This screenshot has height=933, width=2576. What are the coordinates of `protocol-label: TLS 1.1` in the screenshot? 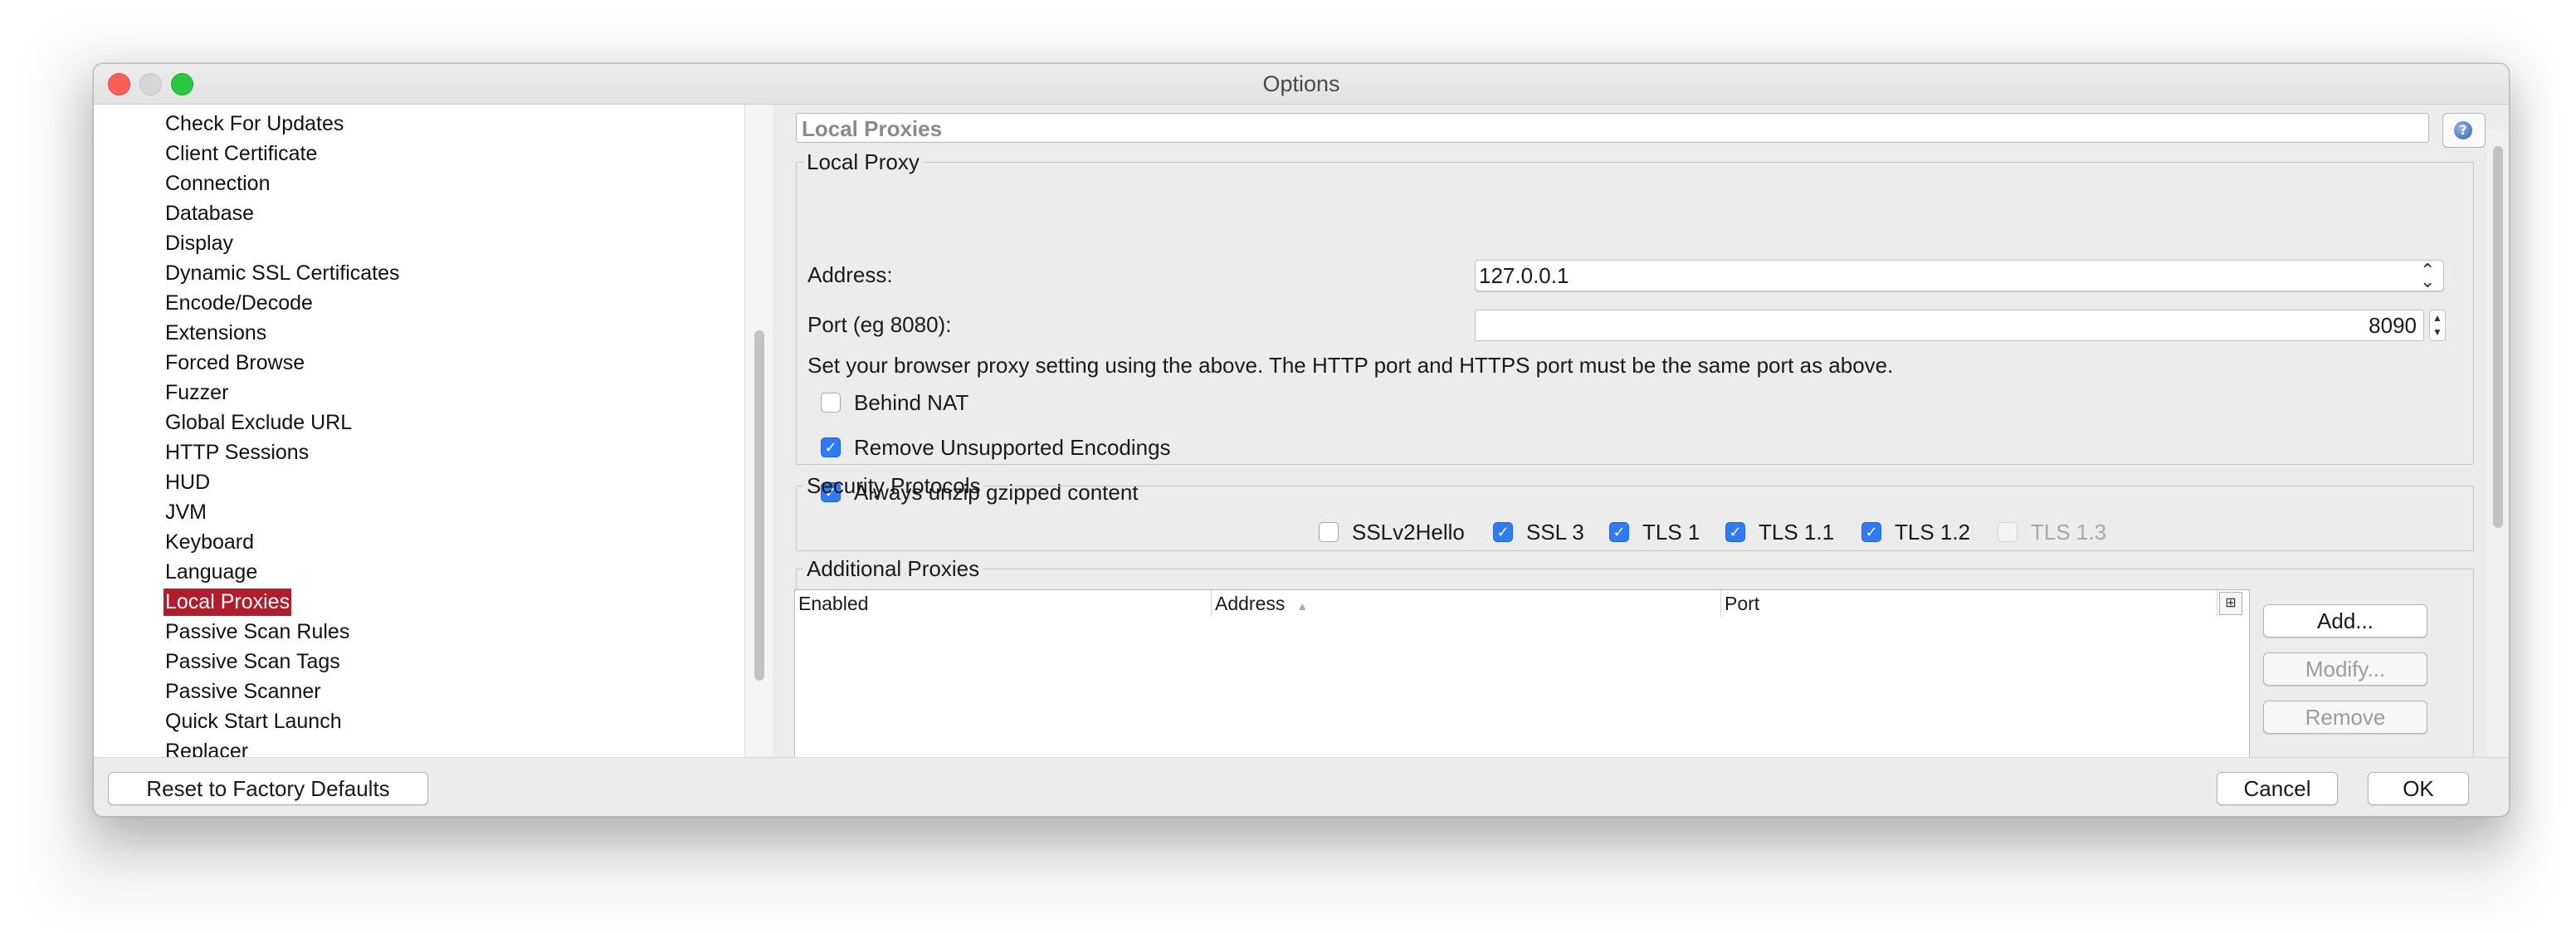 It's located at (1797, 532).